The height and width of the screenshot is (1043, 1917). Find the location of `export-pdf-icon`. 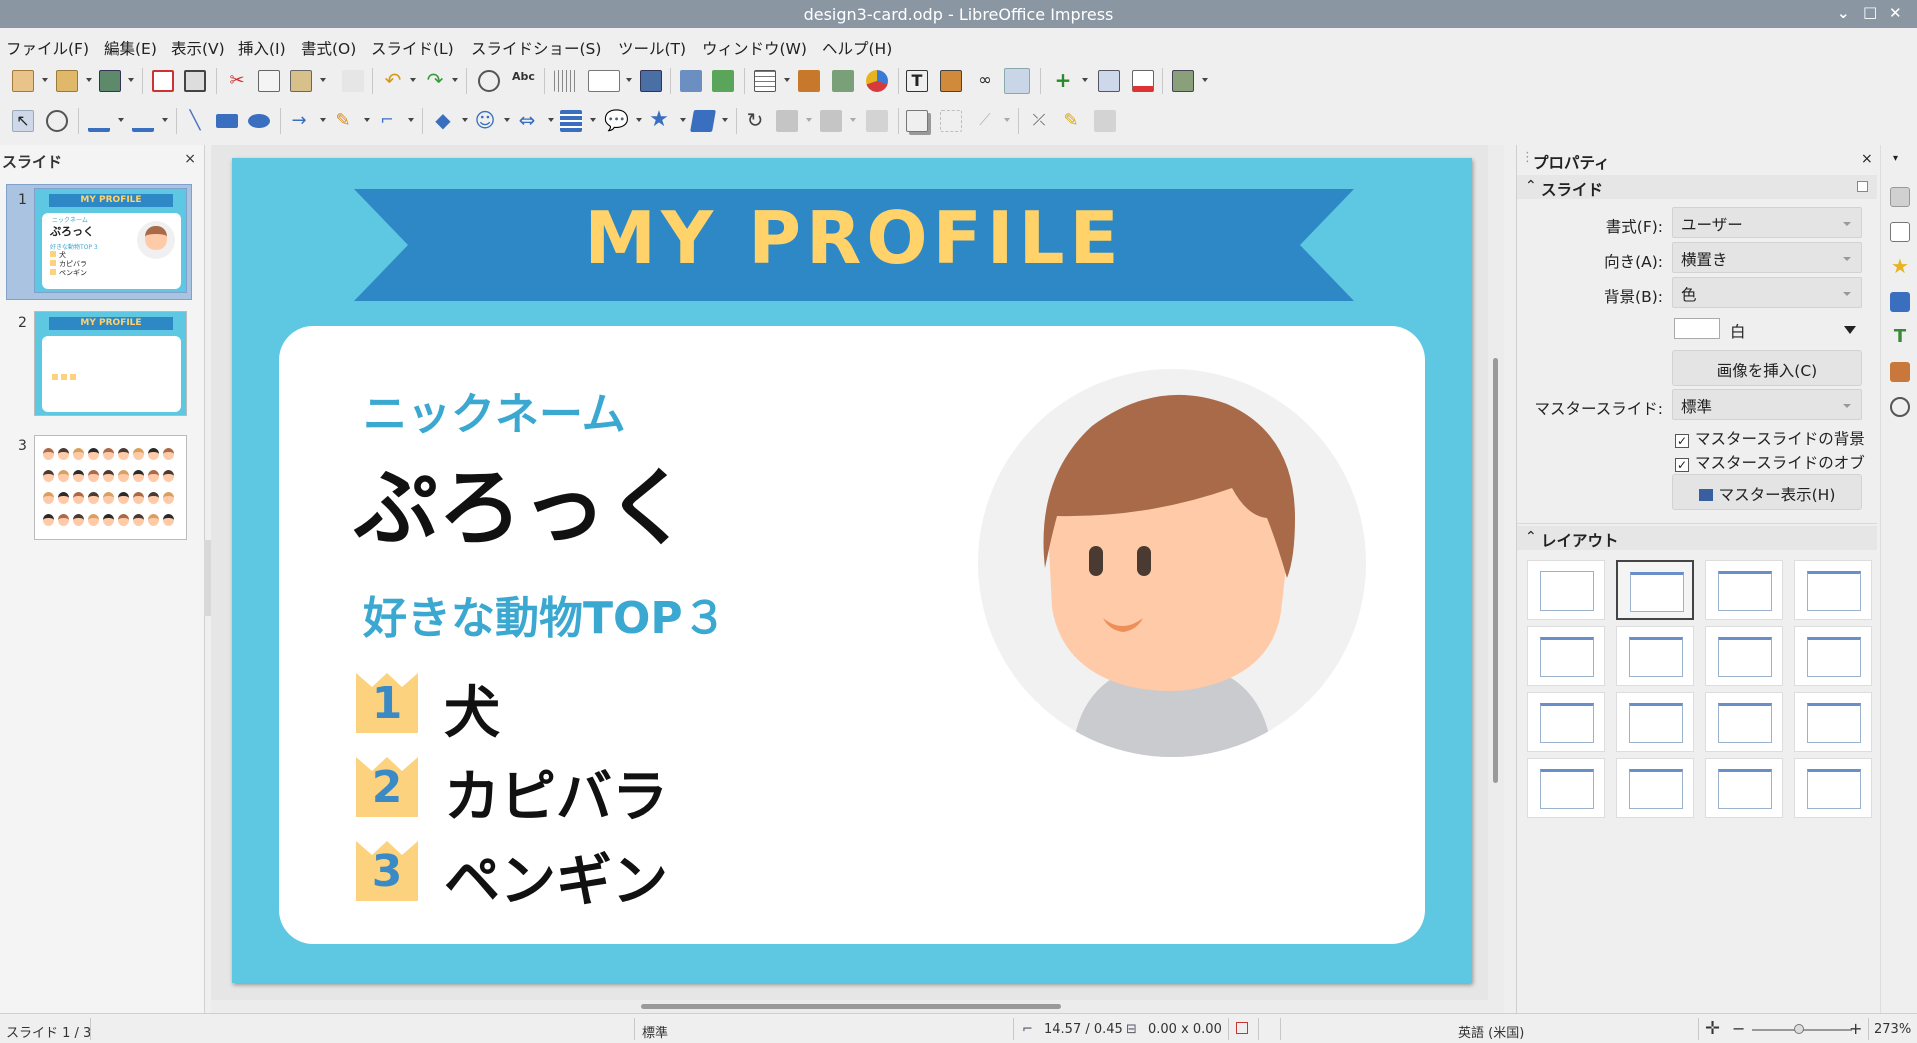

export-pdf-icon is located at coordinates (163, 81).